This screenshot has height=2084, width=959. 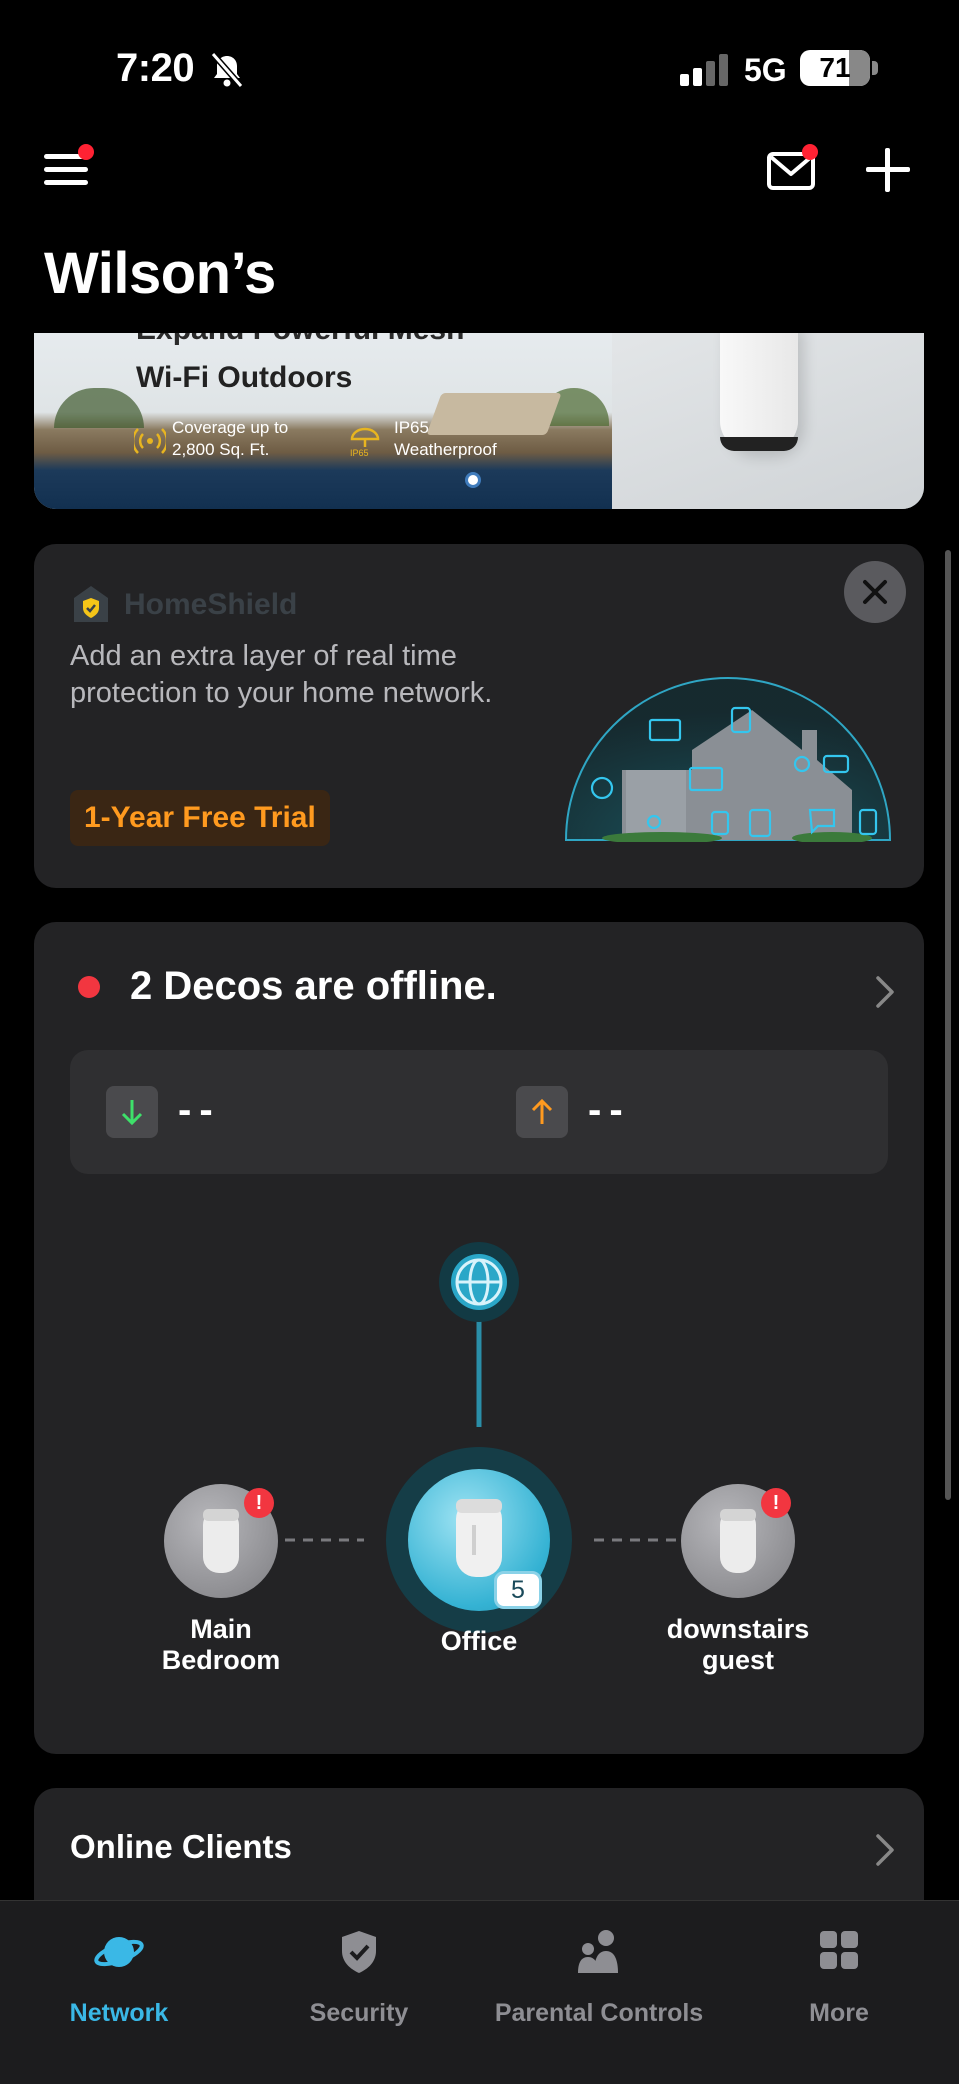 I want to click on carousel-indicator, so click(x=473, y=480).